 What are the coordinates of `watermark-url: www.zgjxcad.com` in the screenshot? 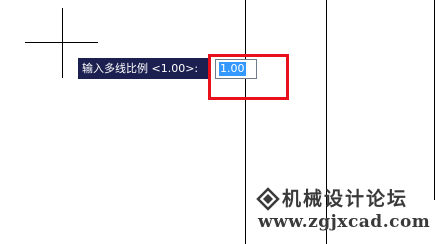 It's located at (344, 222).